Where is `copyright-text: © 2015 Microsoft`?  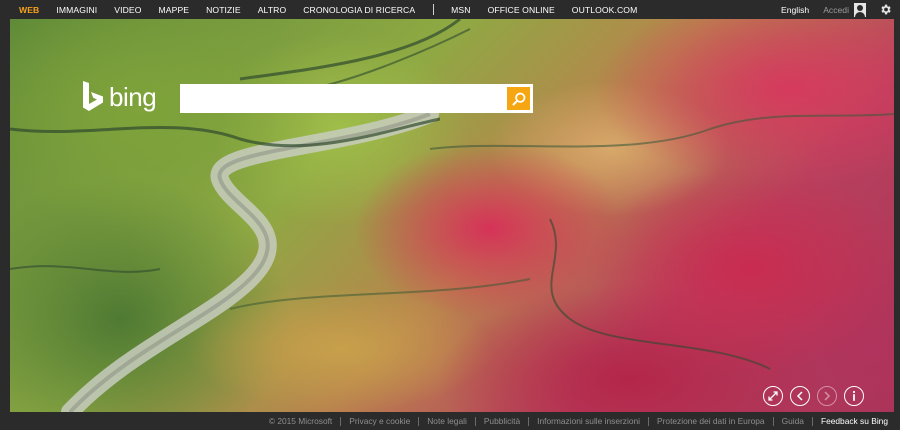 copyright-text: © 2015 Microsoft is located at coordinates (300, 421).